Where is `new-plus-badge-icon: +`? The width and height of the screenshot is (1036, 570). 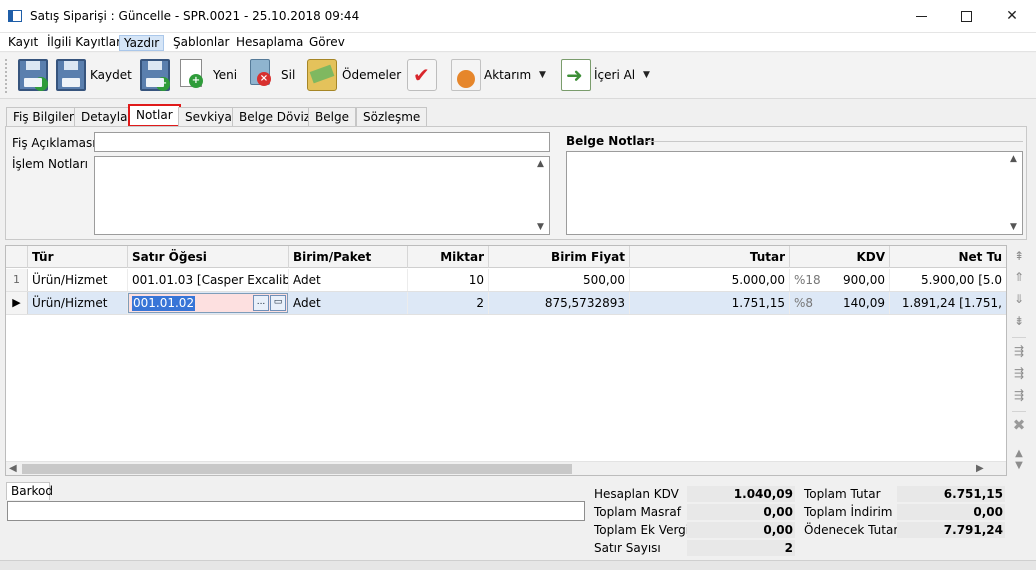
new-plus-badge-icon: + is located at coordinates (196, 81).